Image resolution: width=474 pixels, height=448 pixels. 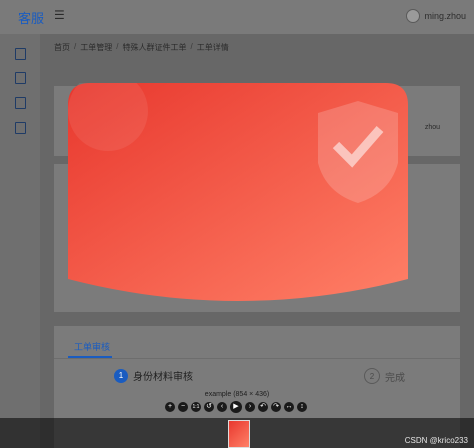 I want to click on step-number: 2, so click(x=372, y=376).